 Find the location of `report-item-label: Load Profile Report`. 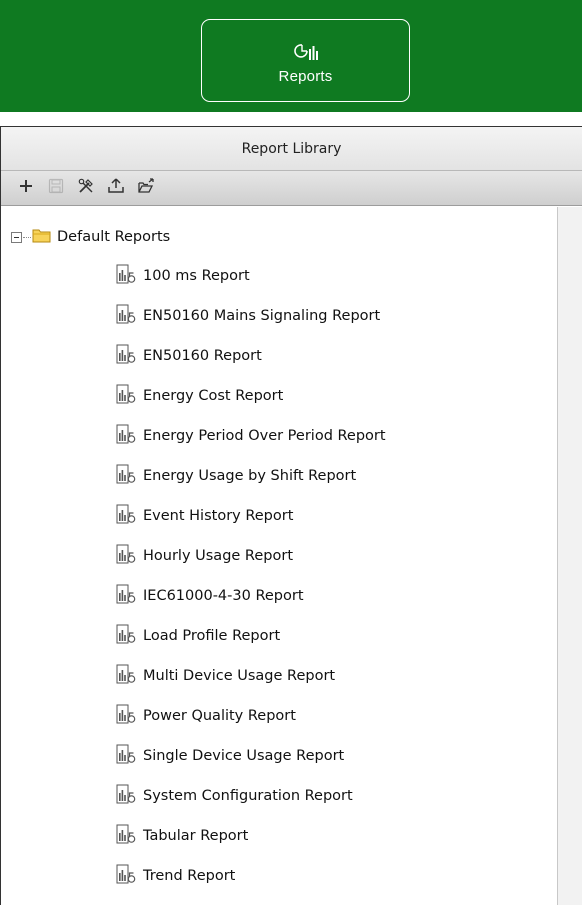

report-item-label: Load Profile Report is located at coordinates (212, 636).